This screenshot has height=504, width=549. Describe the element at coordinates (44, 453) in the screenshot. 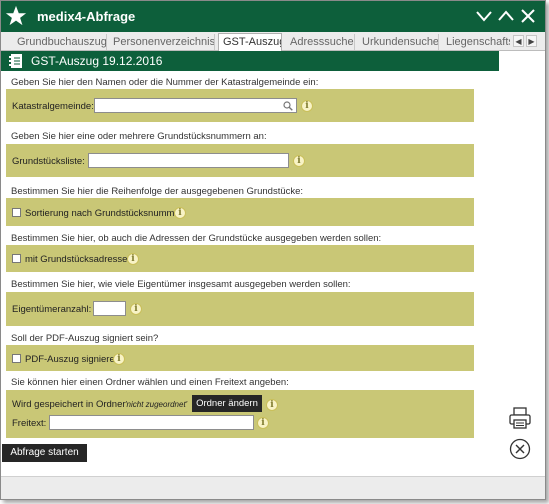

I see `abfrage-starten-button: Abfrage starten` at that location.